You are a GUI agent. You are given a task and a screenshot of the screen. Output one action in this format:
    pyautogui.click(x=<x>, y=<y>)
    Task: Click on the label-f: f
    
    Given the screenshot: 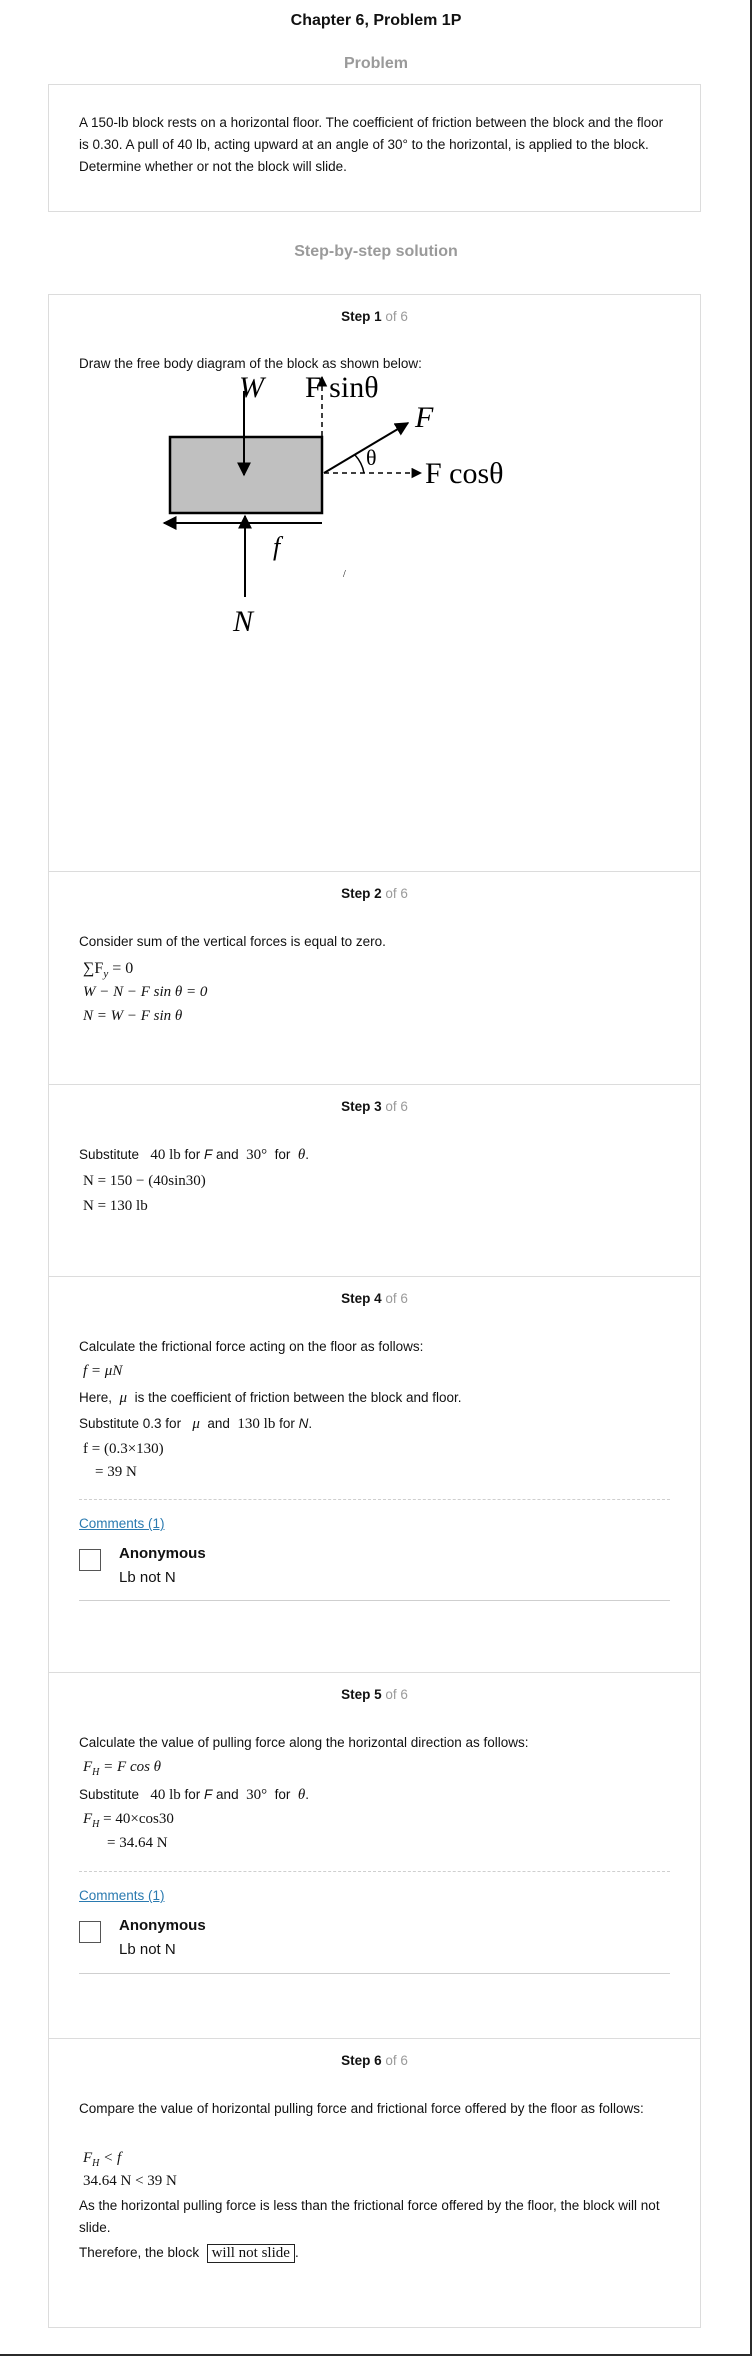 What is the action you would take?
    pyautogui.click(x=278, y=546)
    